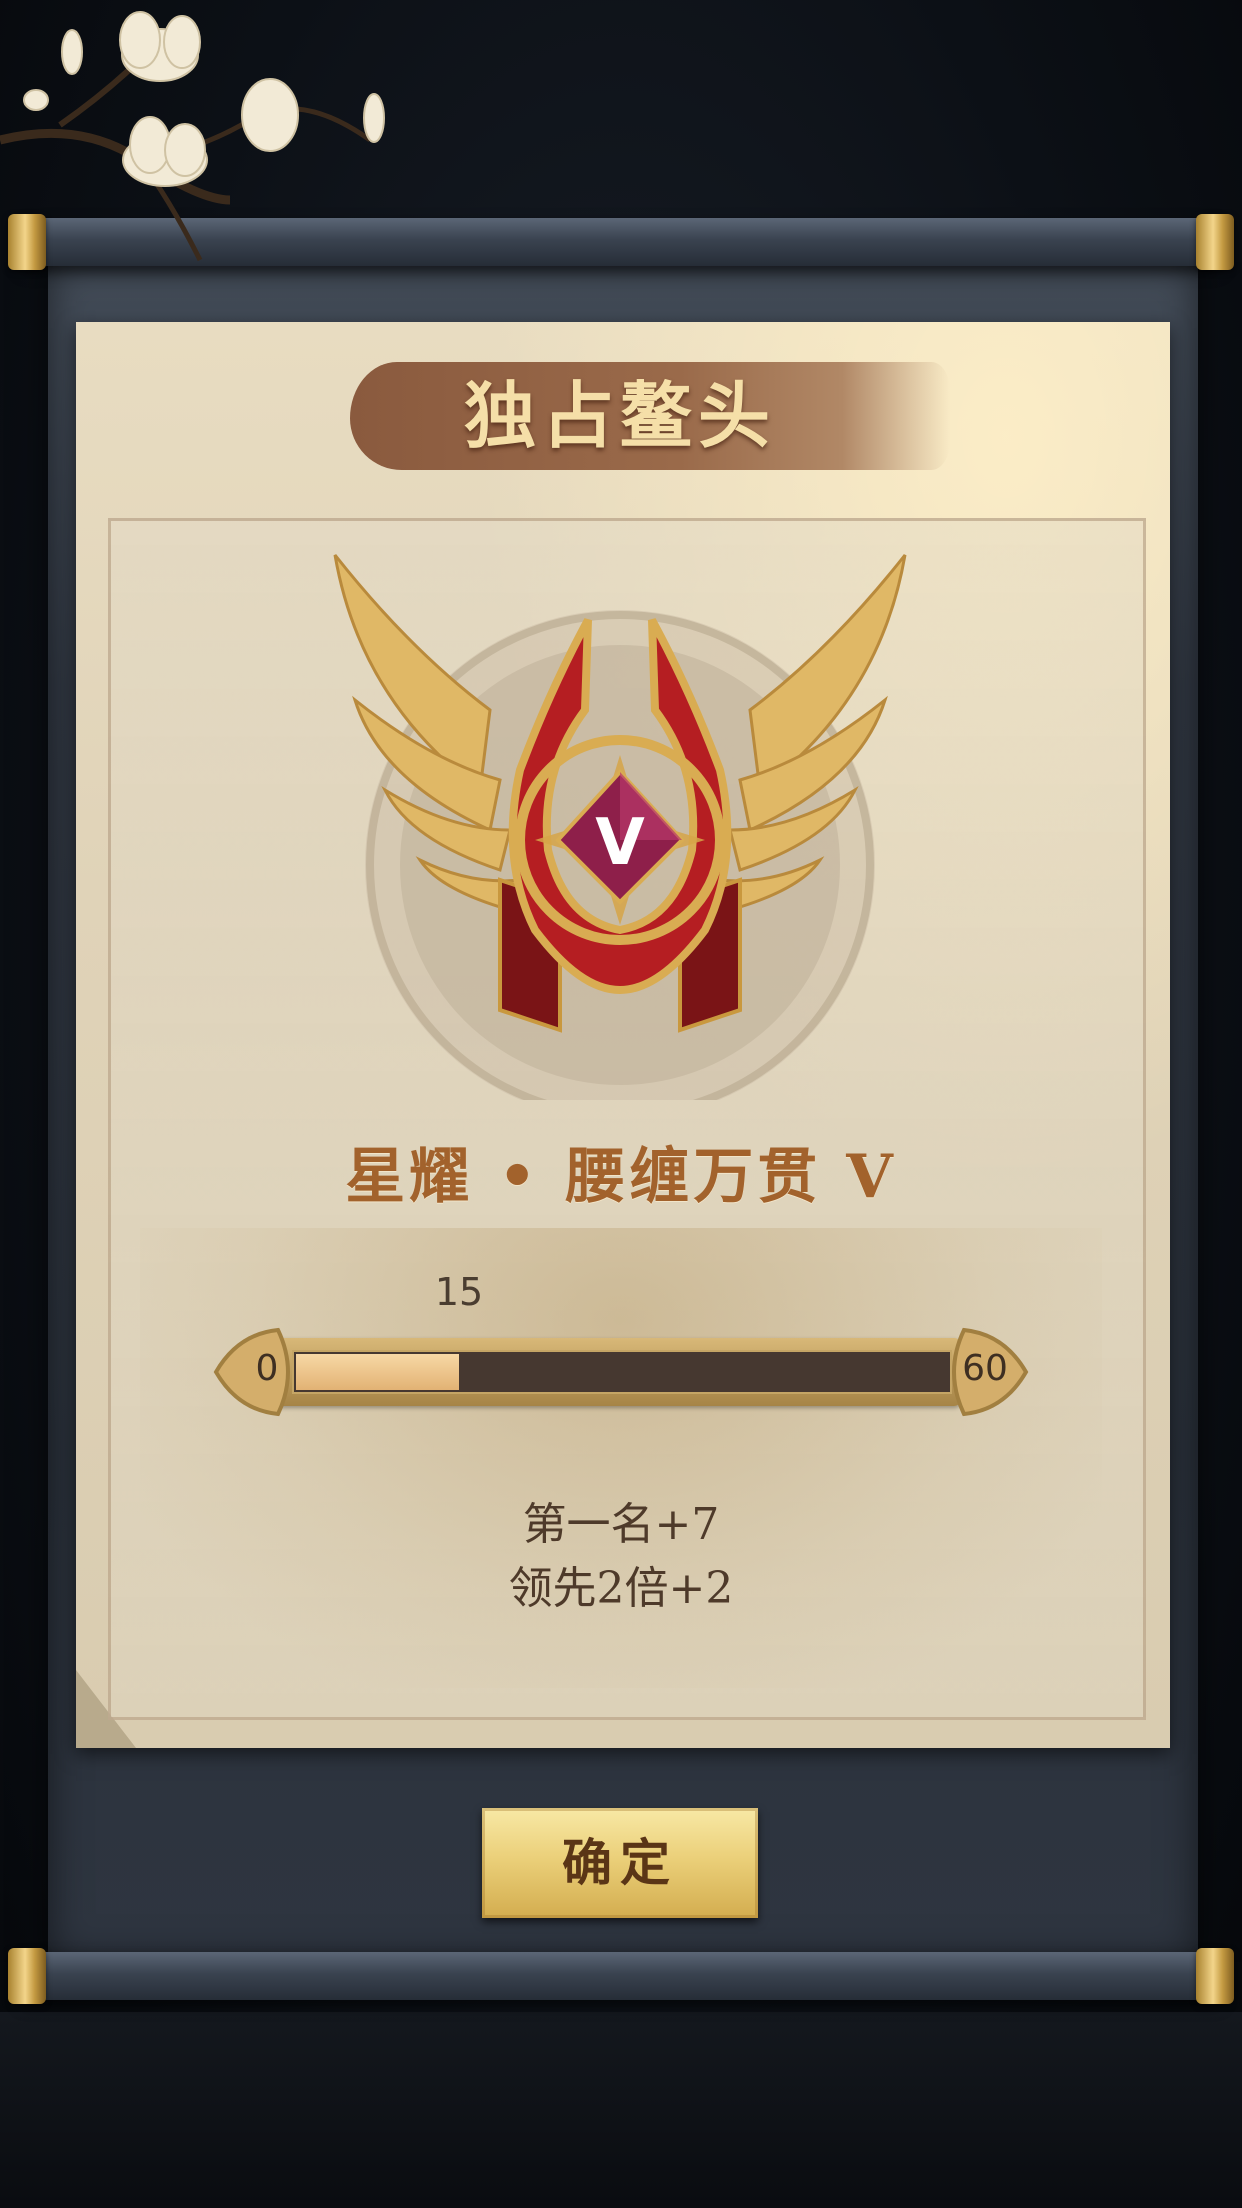 This screenshot has height=2208, width=1242. Describe the element at coordinates (619, 415) in the screenshot. I see `dialog-title: 独占鳌头` at that location.